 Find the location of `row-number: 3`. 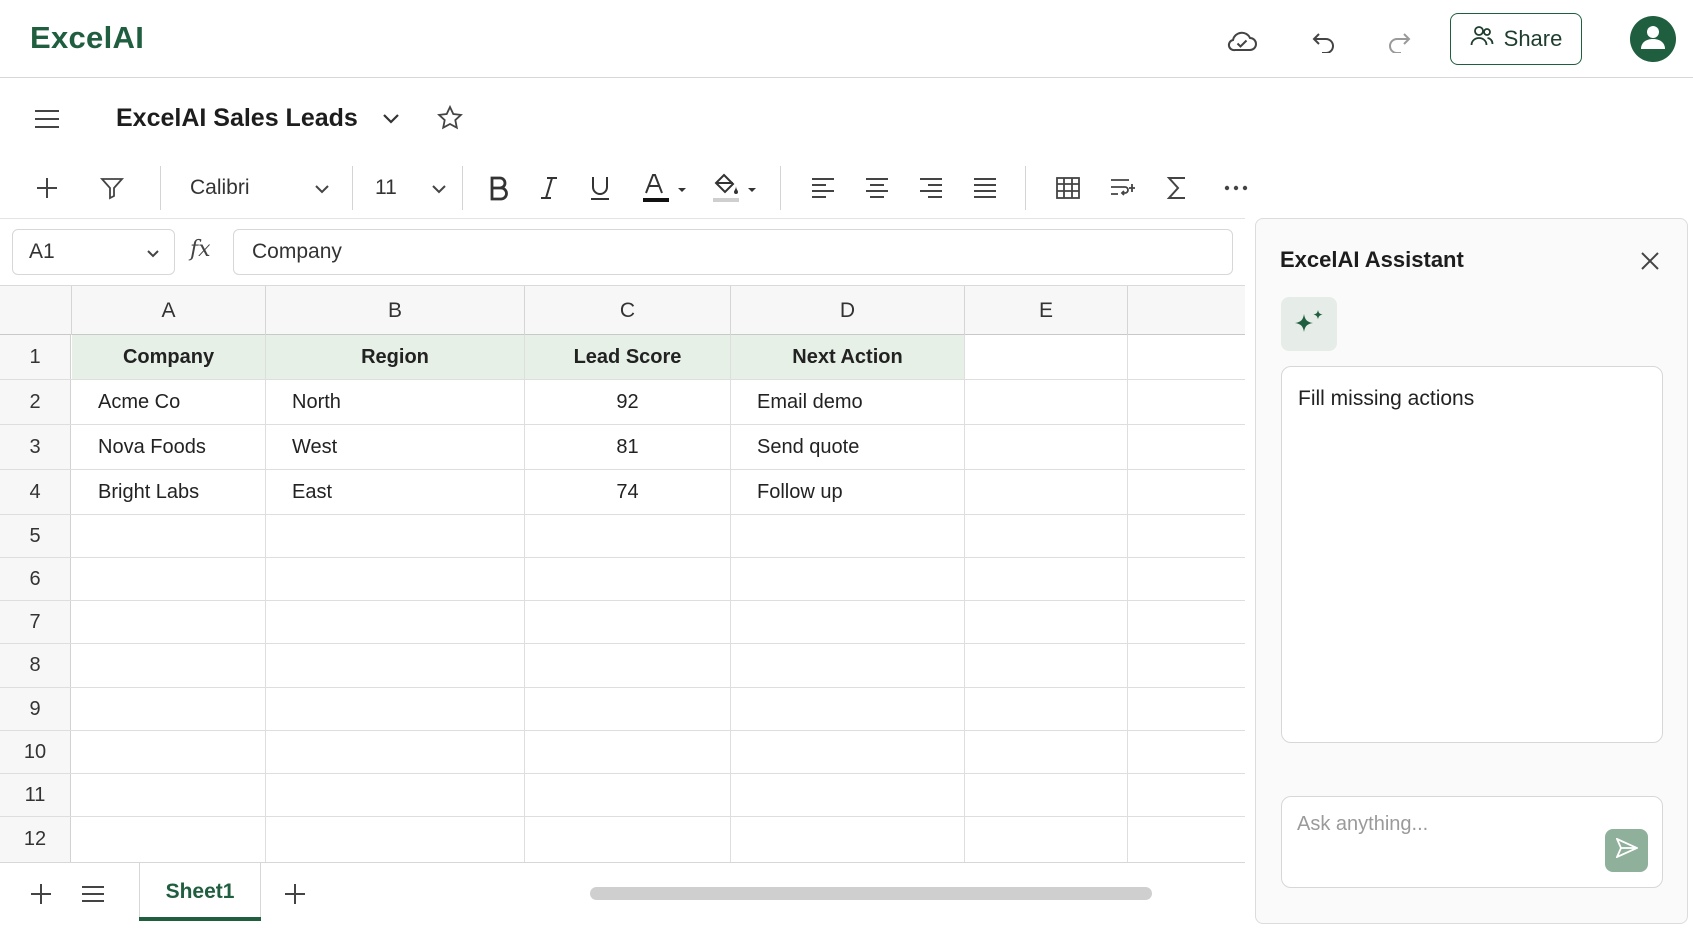

row-number: 3 is located at coordinates (35, 447).